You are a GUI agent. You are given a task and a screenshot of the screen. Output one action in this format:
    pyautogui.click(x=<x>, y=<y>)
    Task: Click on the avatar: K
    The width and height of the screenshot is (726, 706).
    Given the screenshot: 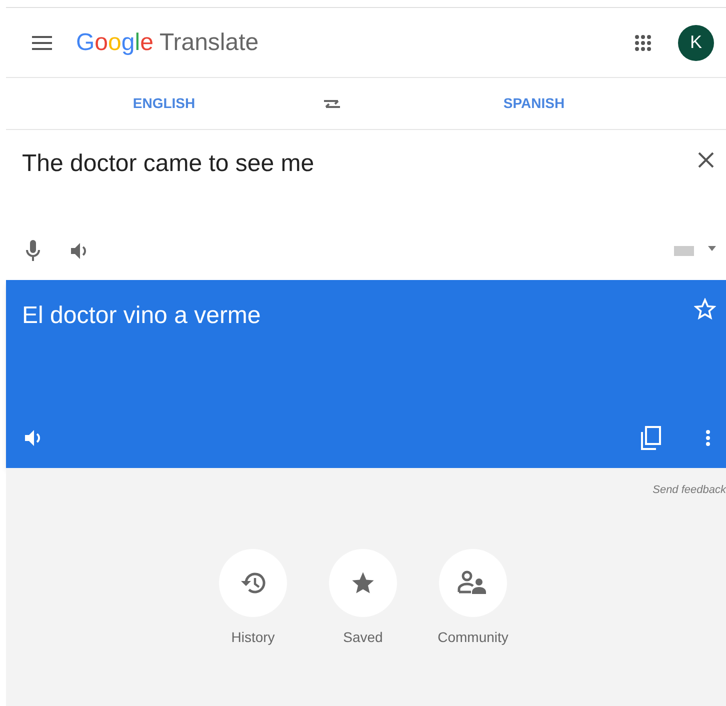 What is the action you would take?
    pyautogui.click(x=696, y=42)
    